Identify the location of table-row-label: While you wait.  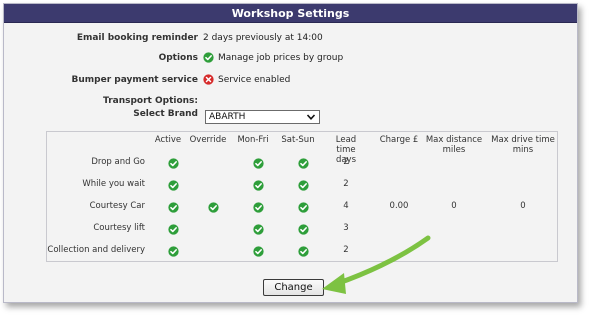
(113, 184).